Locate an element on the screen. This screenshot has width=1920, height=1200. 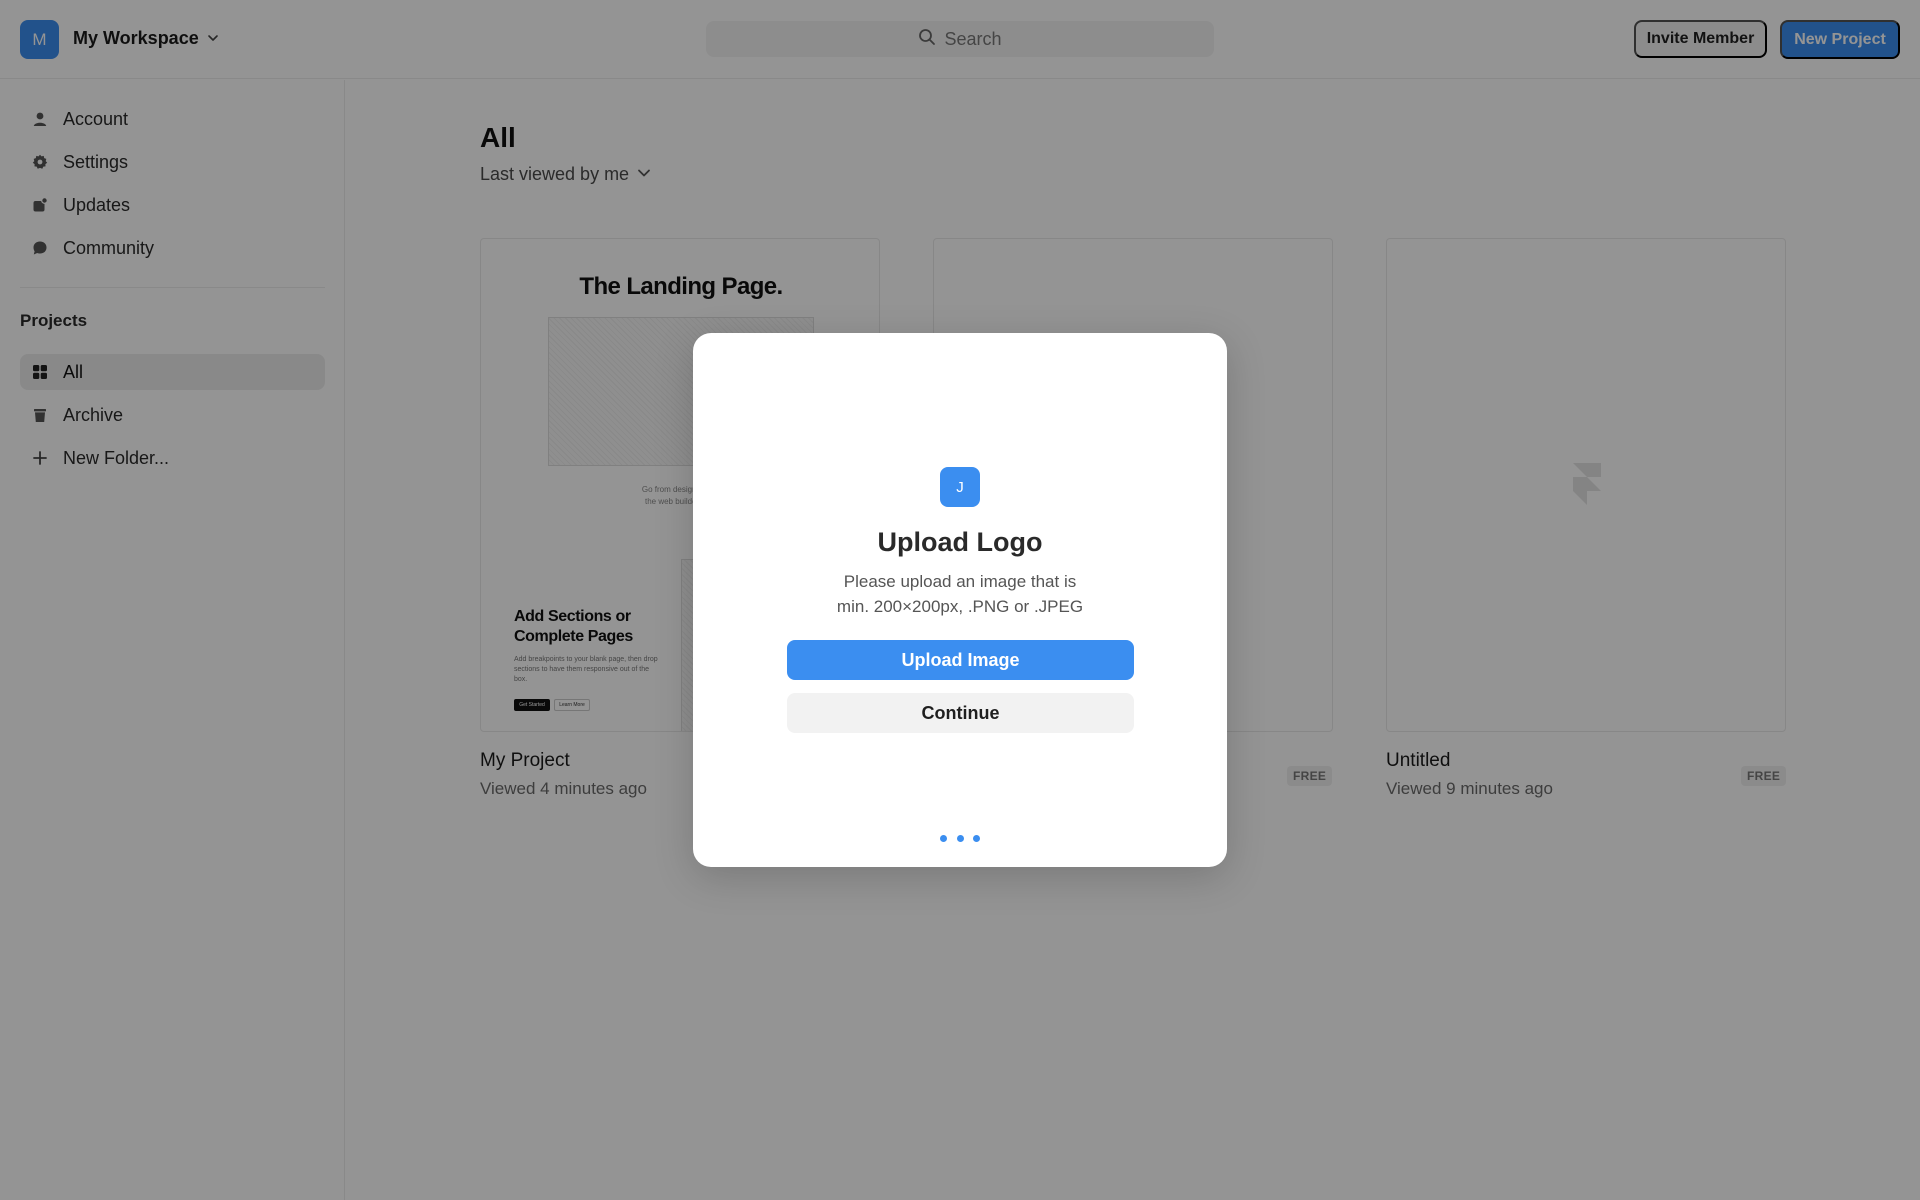
upload-image-button: Upload Image is located at coordinates (960, 660).